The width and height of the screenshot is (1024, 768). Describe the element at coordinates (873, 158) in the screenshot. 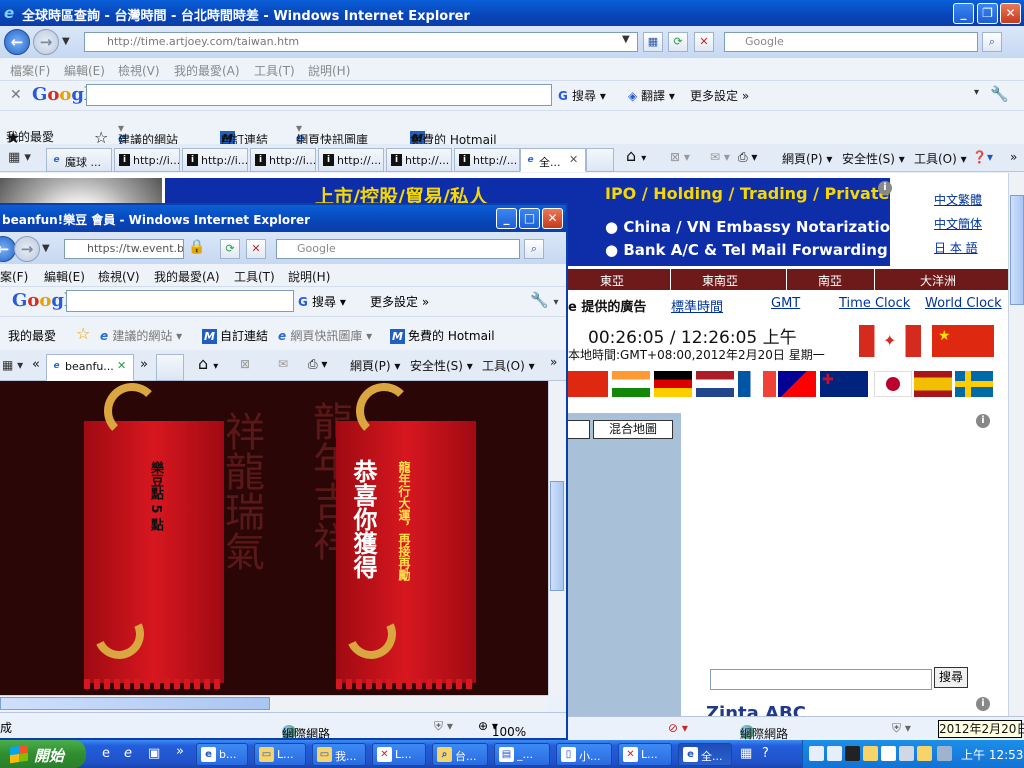

I see `safety-menu: 安全性(S) ▾` at that location.